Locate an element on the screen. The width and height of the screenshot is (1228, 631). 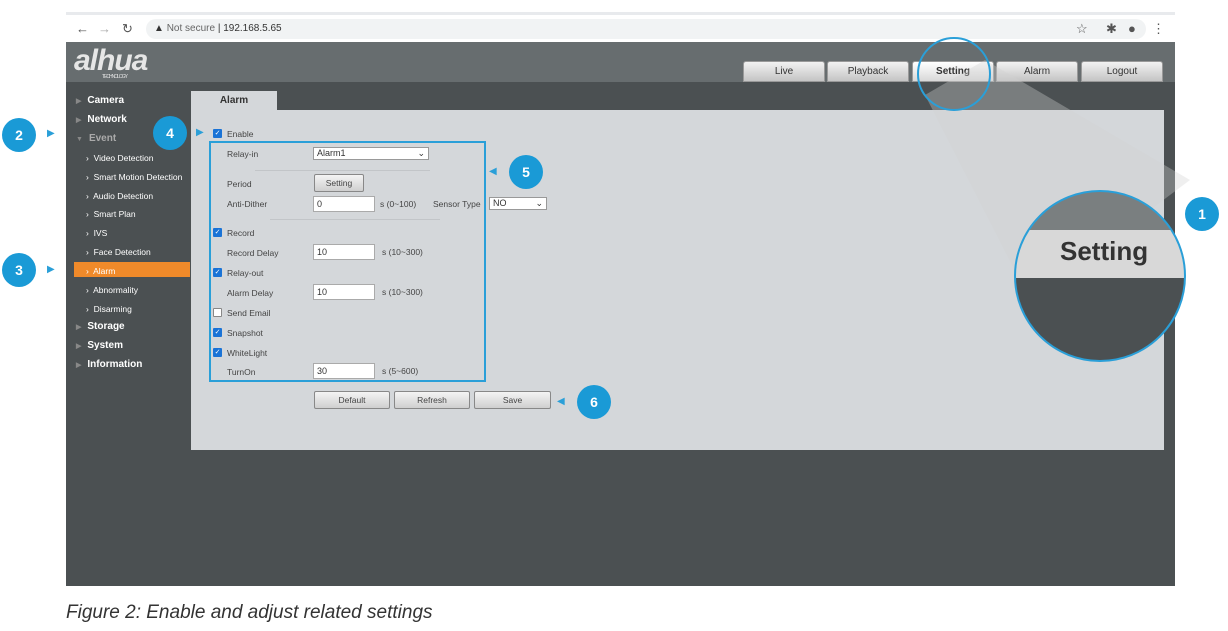
callout-4: 4 is located at coordinates (170, 133).